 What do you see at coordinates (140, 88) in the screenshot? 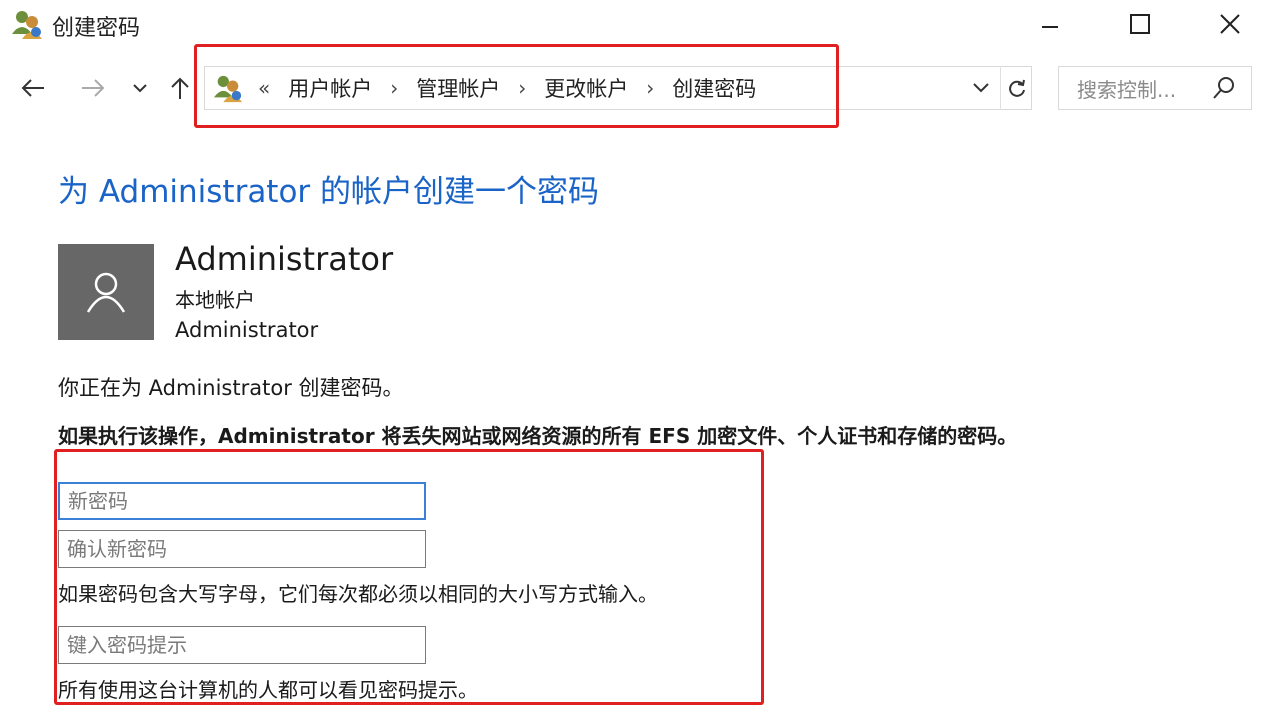
I see `recent-locations-button` at bounding box center [140, 88].